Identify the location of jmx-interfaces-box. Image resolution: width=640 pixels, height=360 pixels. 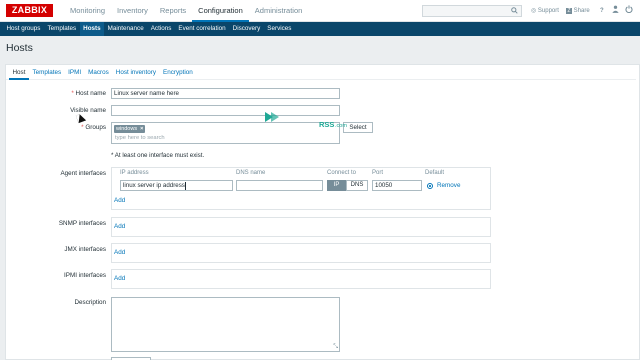
(301, 253).